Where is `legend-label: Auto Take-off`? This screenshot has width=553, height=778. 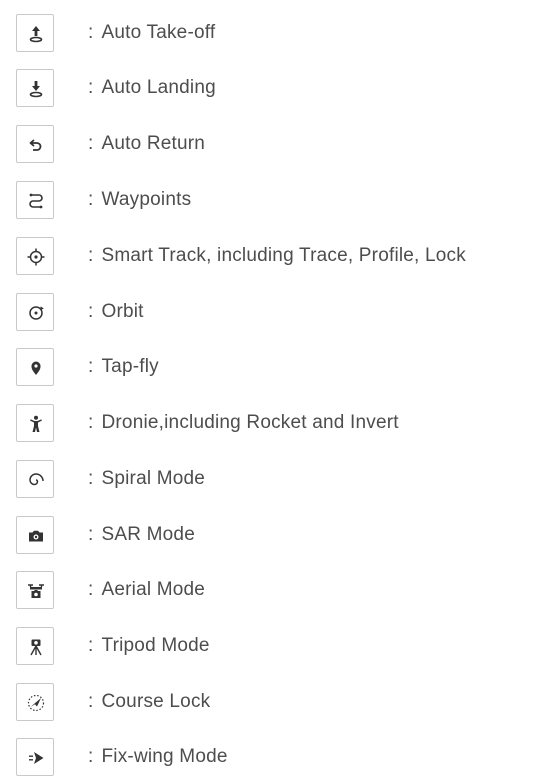
legend-label: Auto Take-off is located at coordinates (158, 32).